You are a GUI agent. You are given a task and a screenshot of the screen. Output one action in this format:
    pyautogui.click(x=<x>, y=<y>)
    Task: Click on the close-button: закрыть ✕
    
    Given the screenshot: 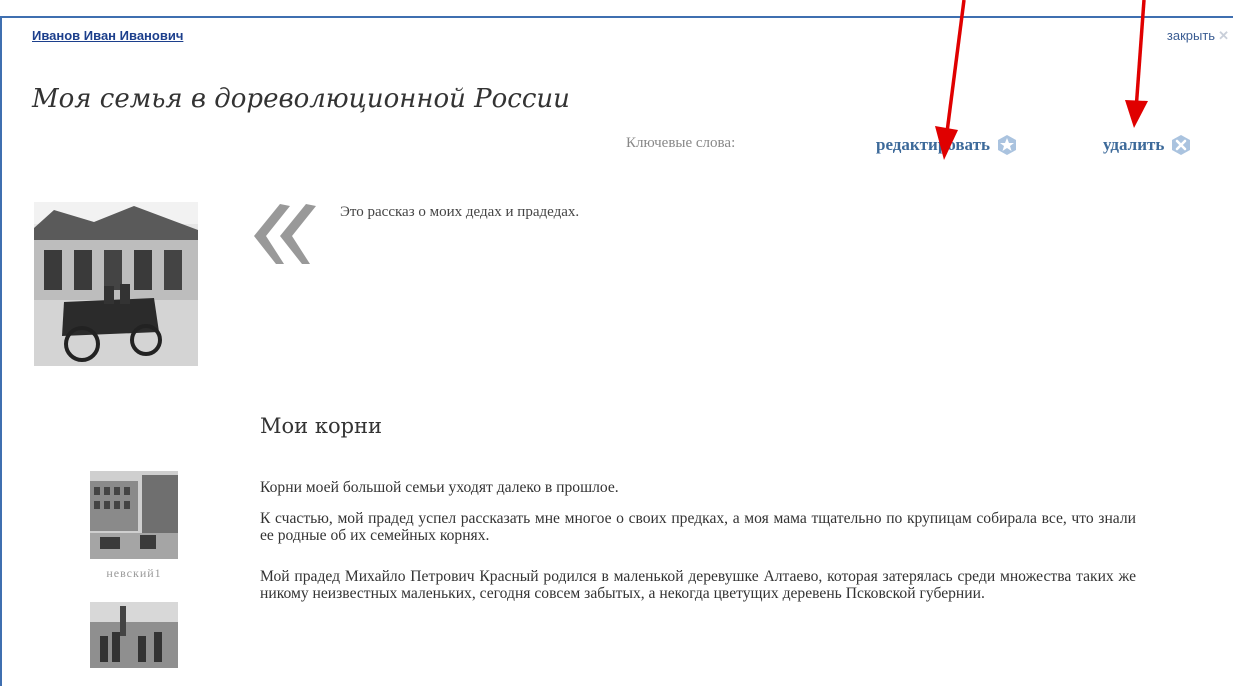 What is the action you would take?
    pyautogui.click(x=1198, y=36)
    